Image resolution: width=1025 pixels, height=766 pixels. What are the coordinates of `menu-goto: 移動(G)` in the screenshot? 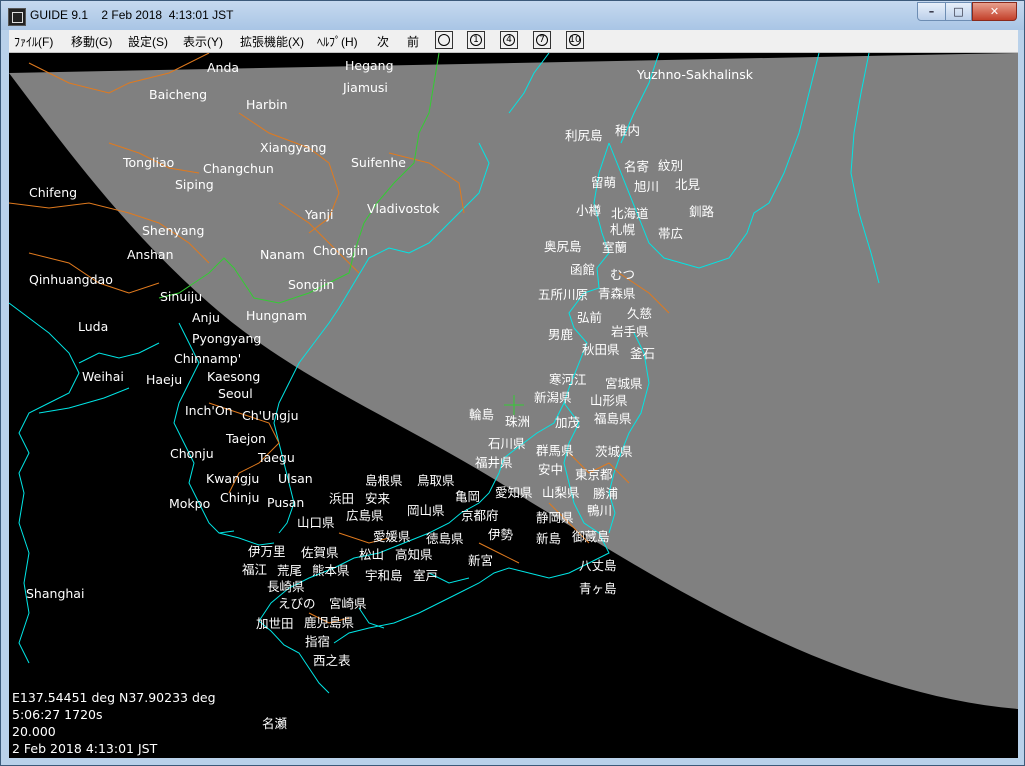 It's located at (91, 41).